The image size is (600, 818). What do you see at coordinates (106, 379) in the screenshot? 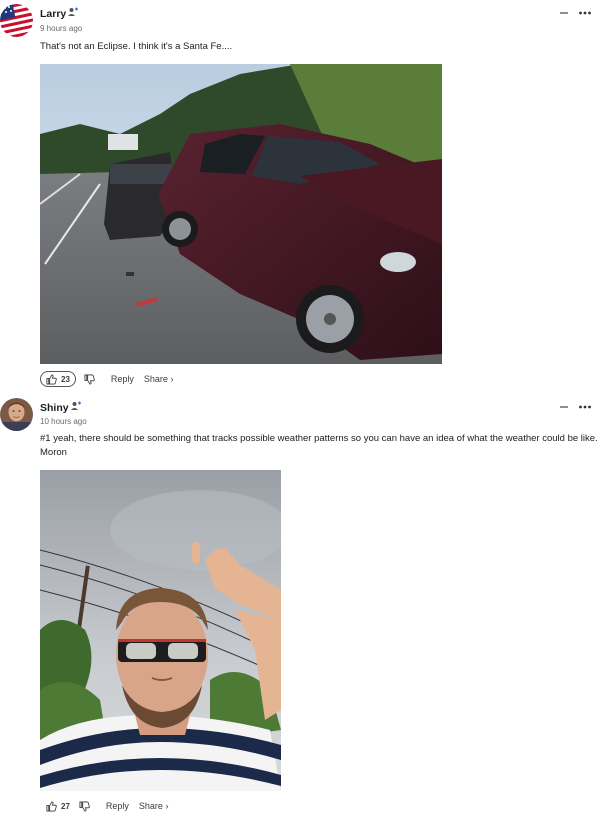
I see `comment-actions: 23 Reply Share ›` at bounding box center [106, 379].